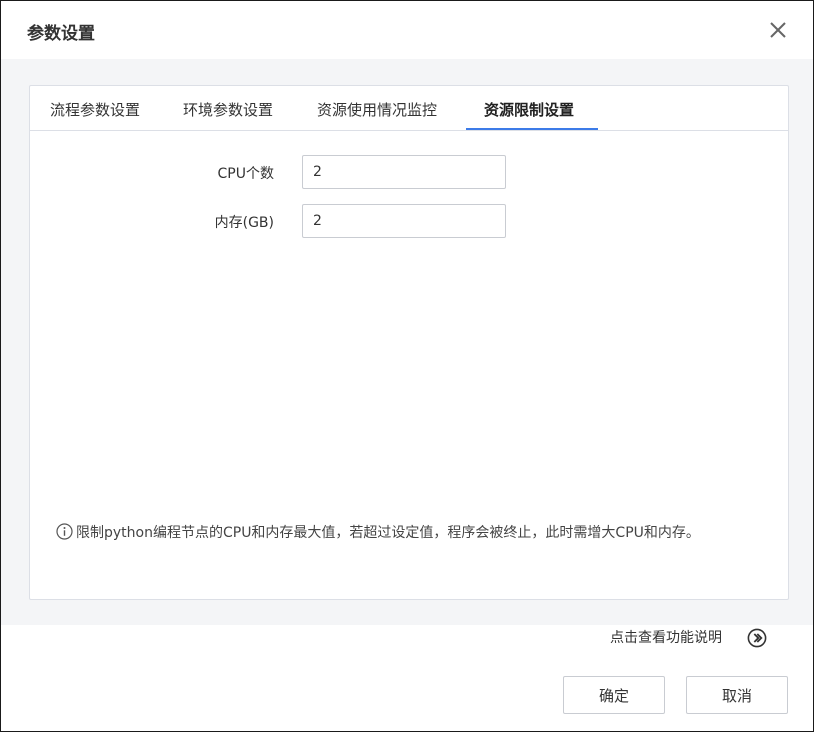 This screenshot has width=814, height=732. Describe the element at coordinates (737, 695) in the screenshot. I see `cancel-button: 取消` at that location.